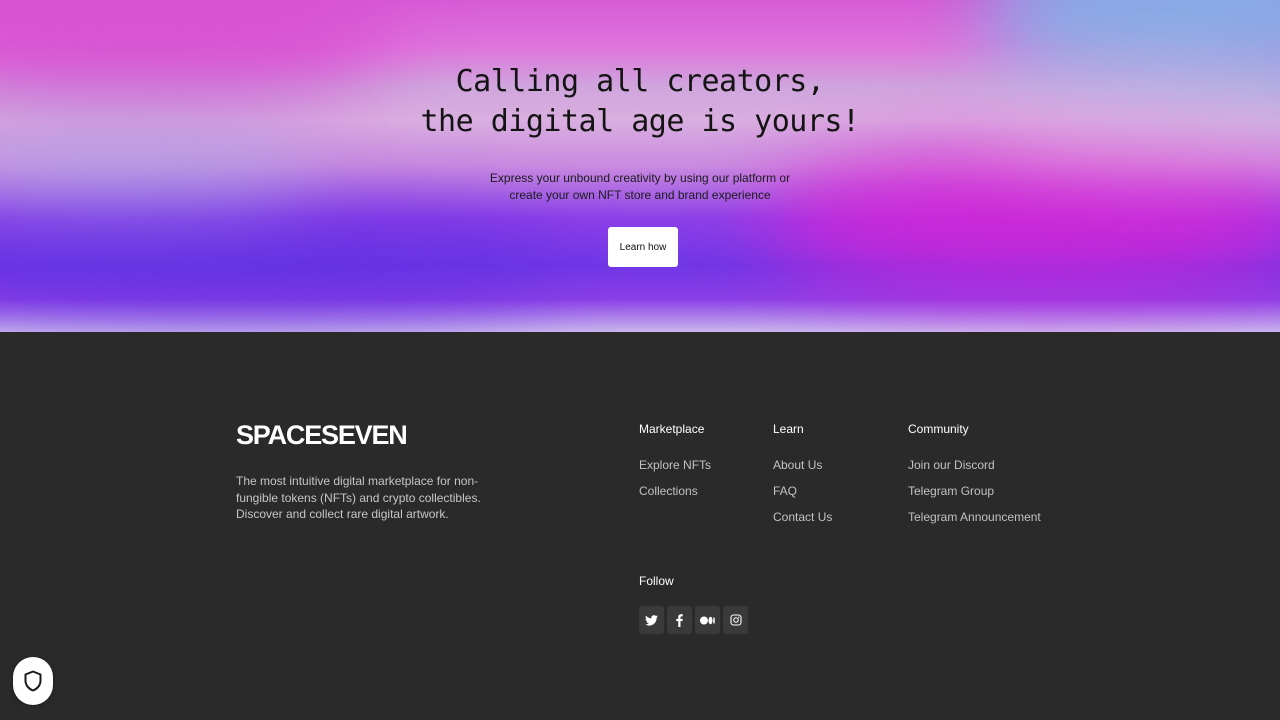 This screenshot has width=1280, height=720. I want to click on follow-title: Follow, so click(656, 581).